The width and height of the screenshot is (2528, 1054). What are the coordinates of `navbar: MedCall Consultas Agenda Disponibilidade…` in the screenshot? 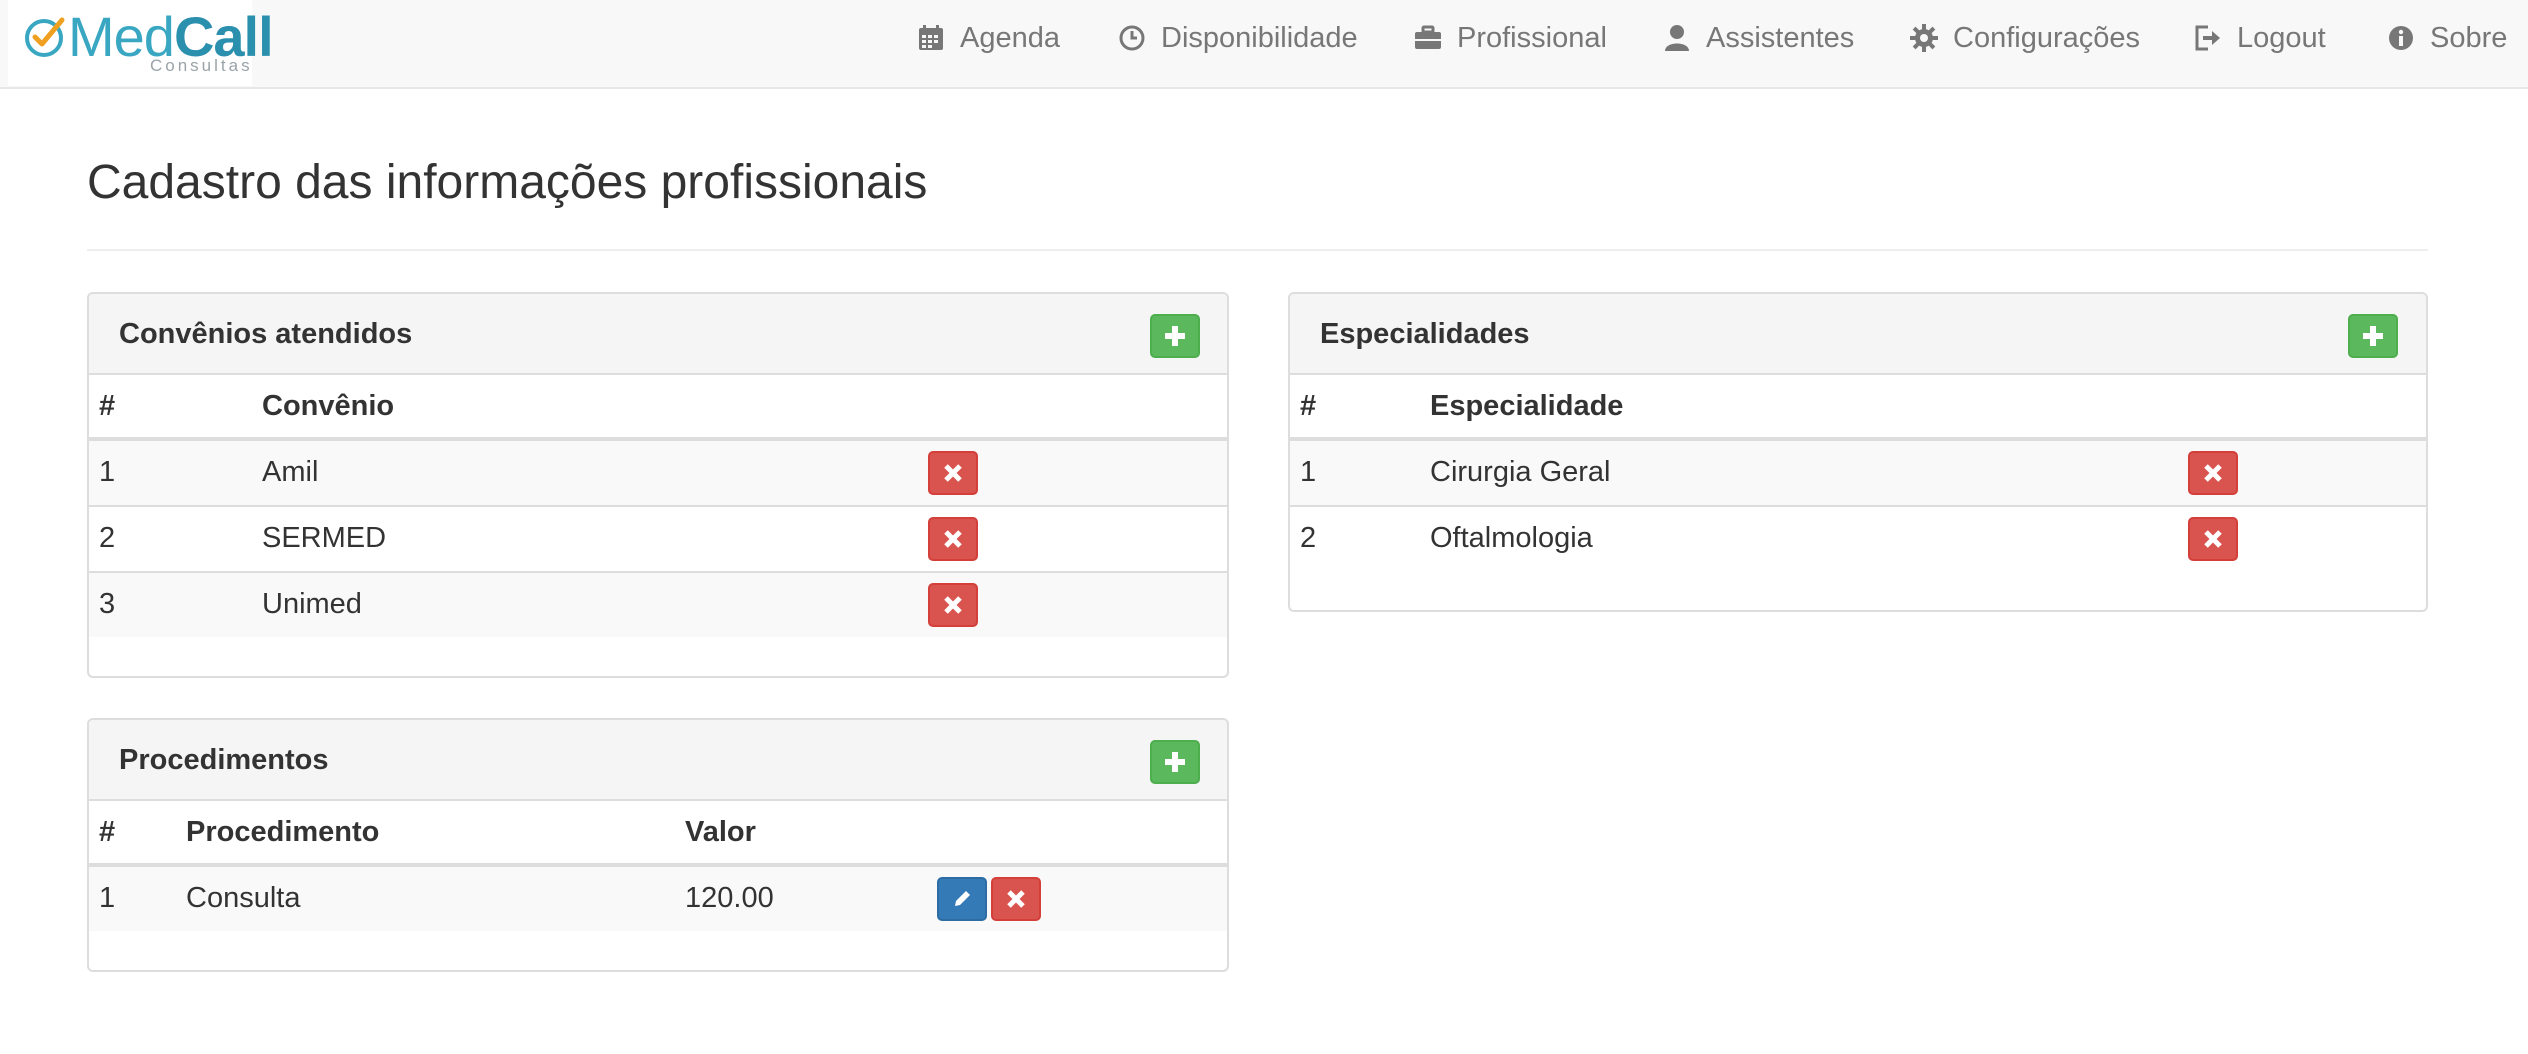 It's located at (1264, 44).